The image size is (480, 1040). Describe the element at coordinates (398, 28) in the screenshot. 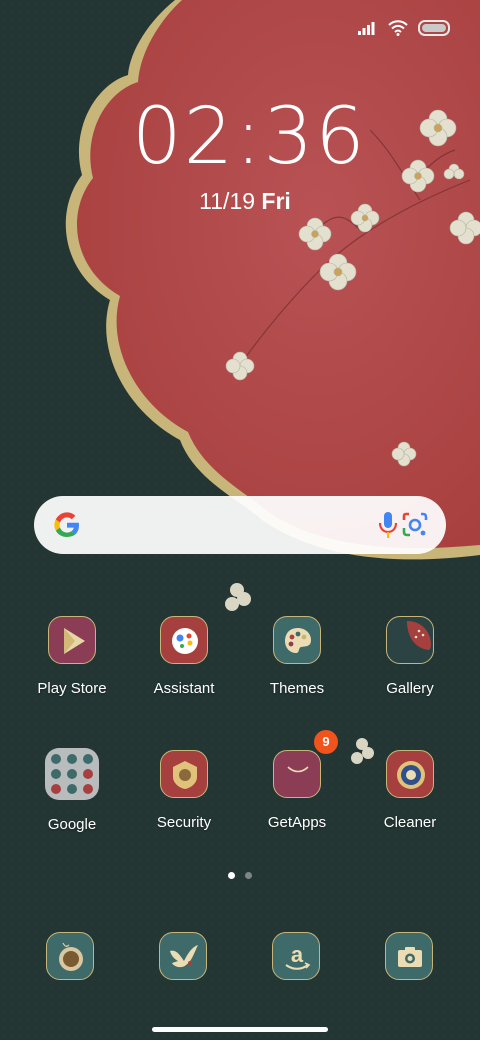

I see `wifi-icon` at that location.